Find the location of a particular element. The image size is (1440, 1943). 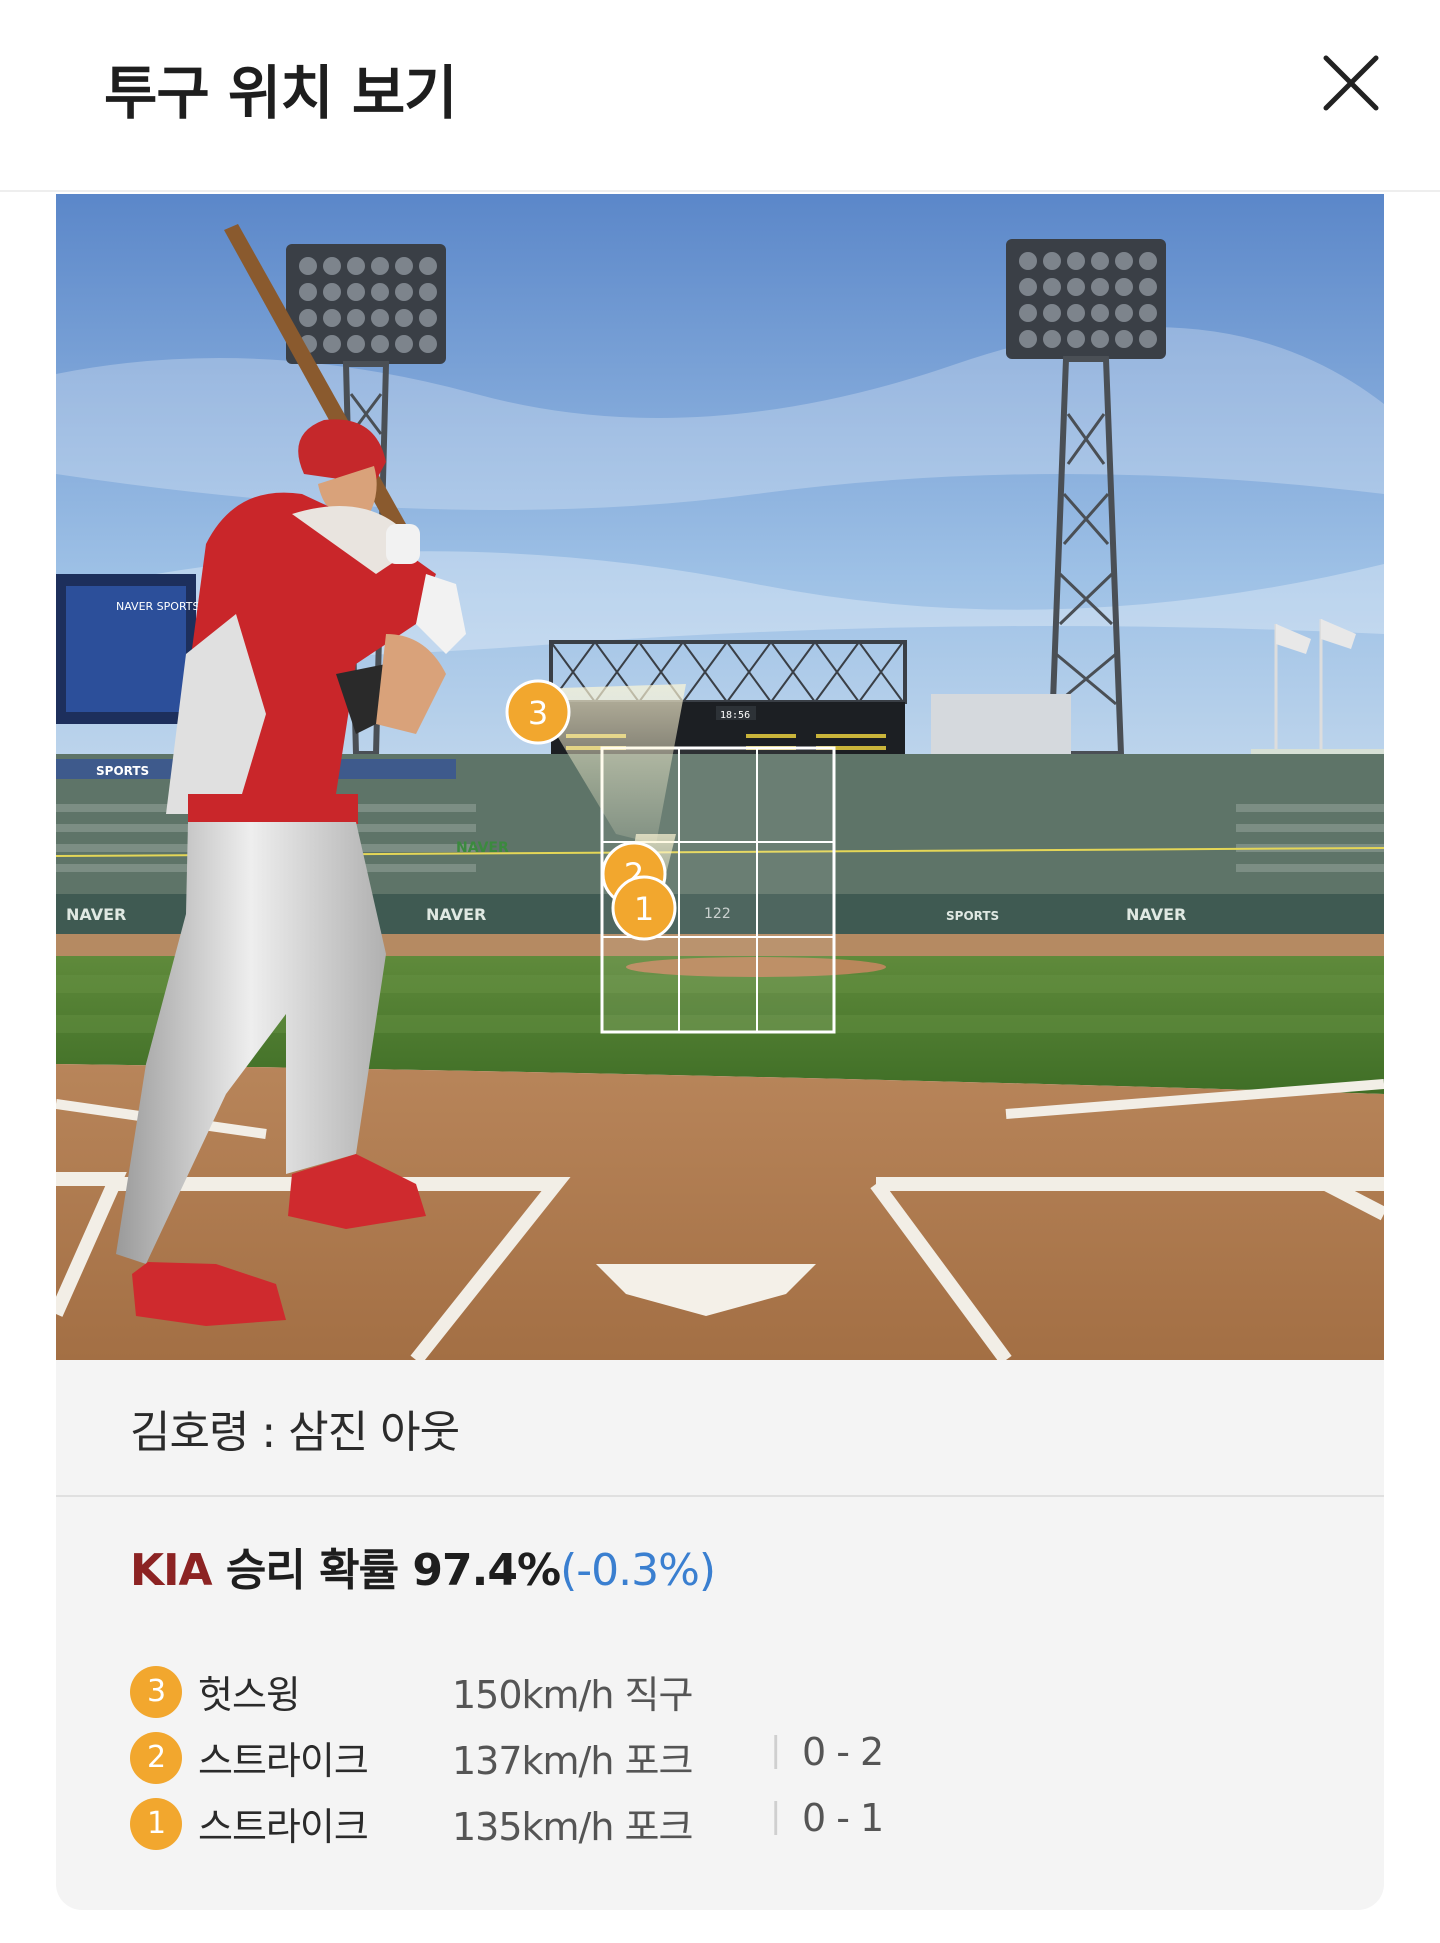

pitch-count: 0 - 1 is located at coordinates (843, 1818).